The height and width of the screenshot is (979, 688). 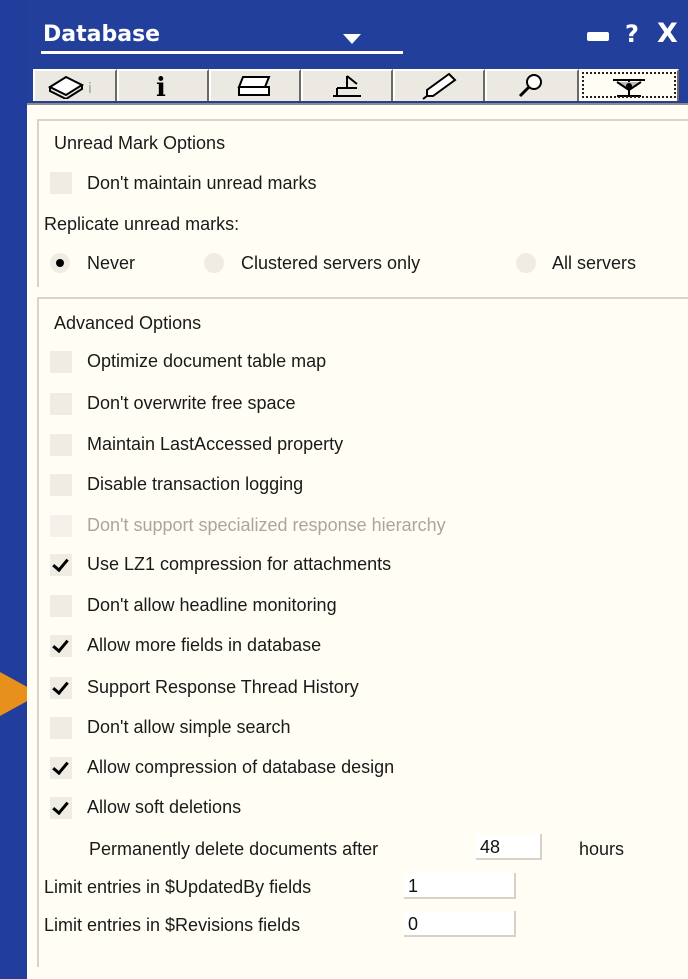 I want to click on advanced-propeller-icon, so click(x=629, y=88).